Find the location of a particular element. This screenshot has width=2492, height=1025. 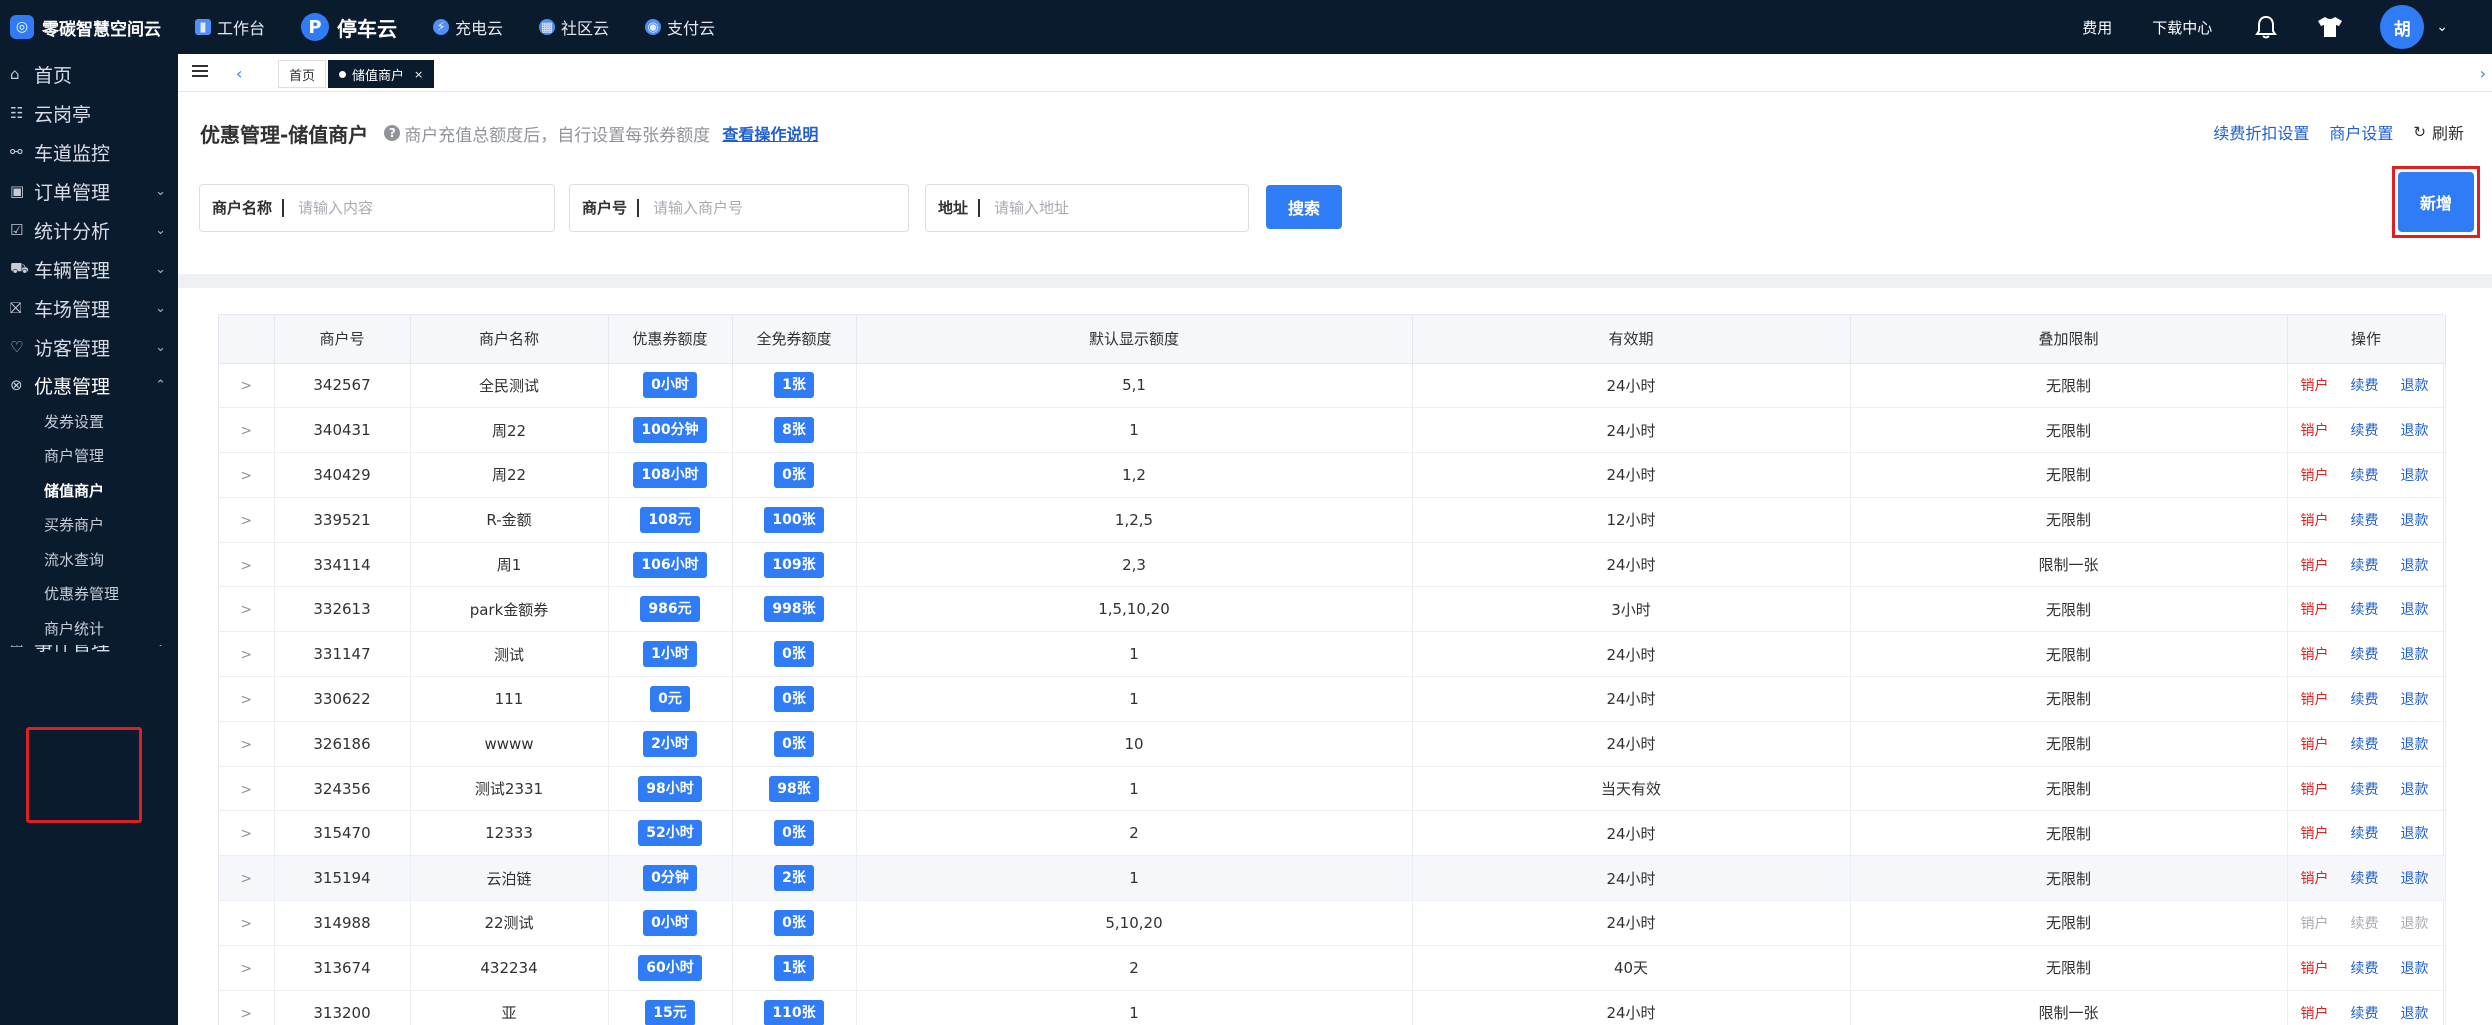

sidebar-item-8: ⊗ 优惠管理 ⌃ is located at coordinates (89, 385).